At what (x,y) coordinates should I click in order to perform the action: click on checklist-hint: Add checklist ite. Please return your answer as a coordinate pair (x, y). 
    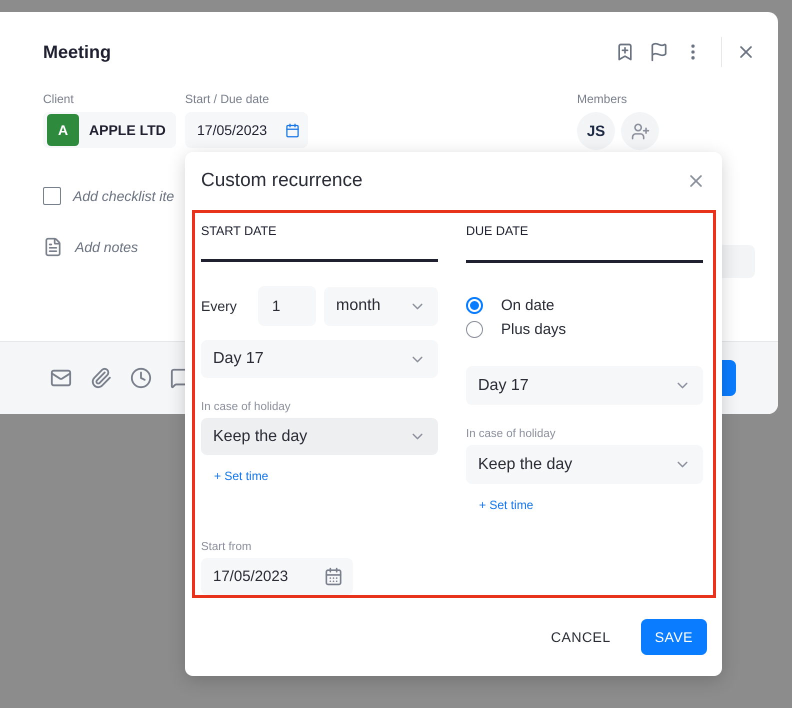
    Looking at the image, I should click on (123, 196).